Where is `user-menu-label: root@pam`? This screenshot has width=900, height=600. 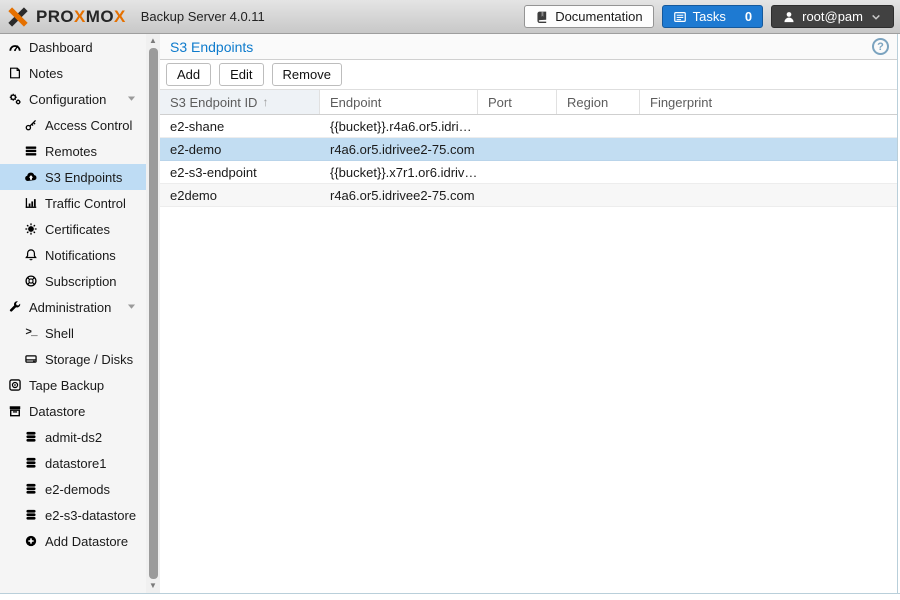
user-menu-label: root@pam is located at coordinates (832, 16).